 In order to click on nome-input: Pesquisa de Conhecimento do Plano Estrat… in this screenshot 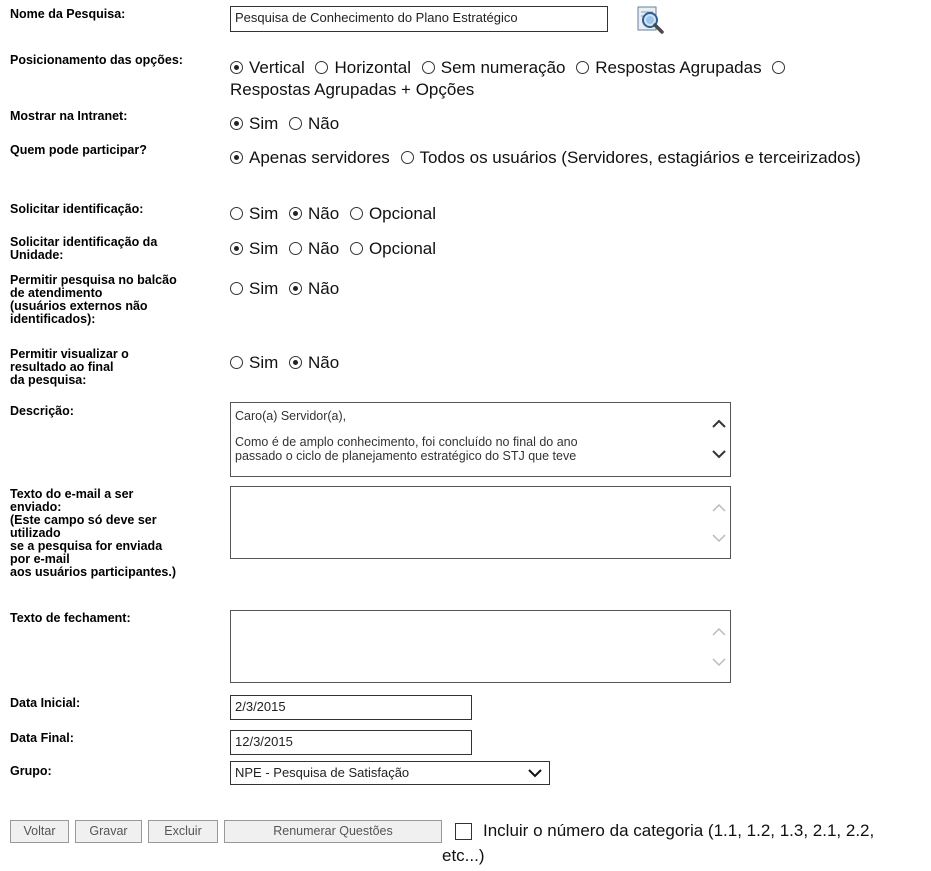, I will do `click(419, 19)`.